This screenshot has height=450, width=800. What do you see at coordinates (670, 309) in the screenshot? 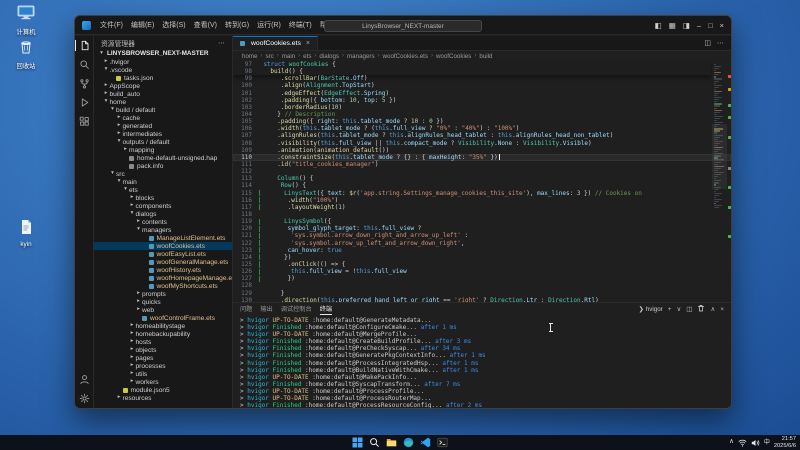
I see `new-terminal-icon: +` at bounding box center [670, 309].